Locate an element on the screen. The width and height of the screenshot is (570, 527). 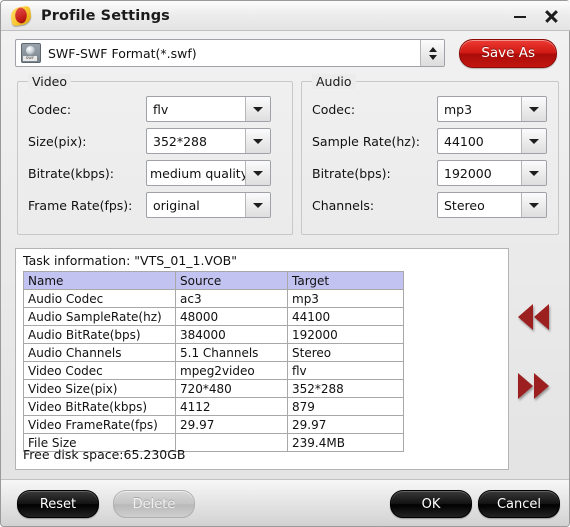
field-video-bitrate-label: Bitrate(kbps): is located at coordinates (71, 173).